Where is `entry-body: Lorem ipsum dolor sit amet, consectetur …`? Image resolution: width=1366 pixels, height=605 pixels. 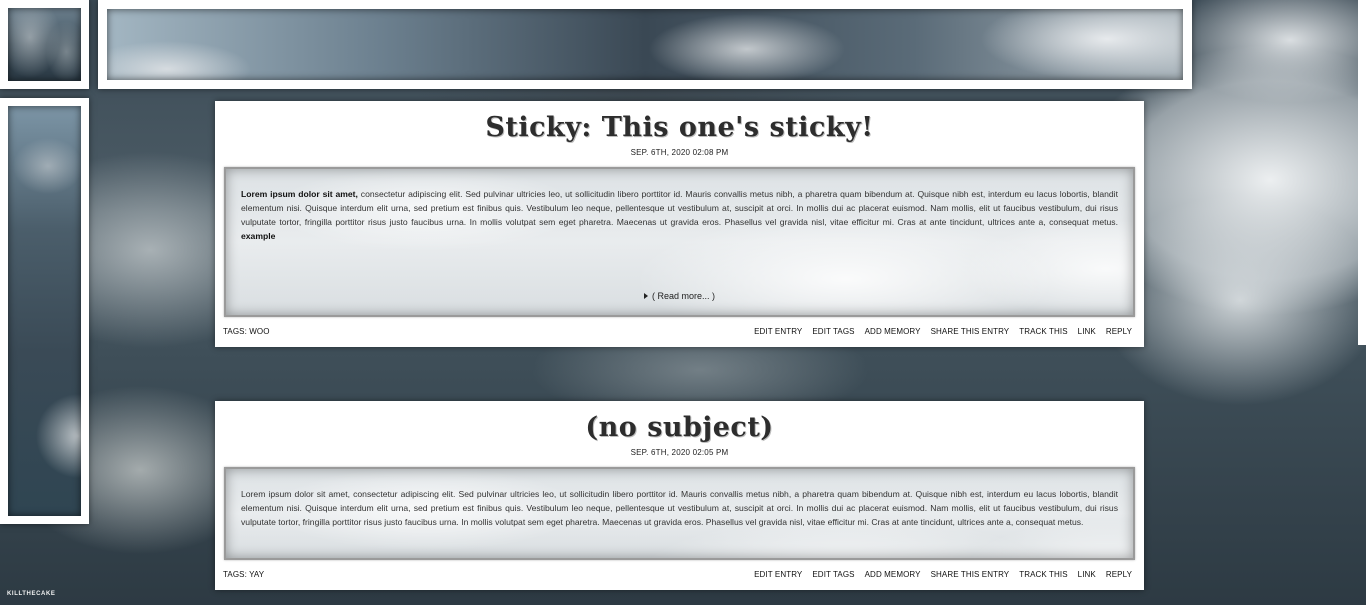 entry-body: Lorem ipsum dolor sit amet, consectetur … is located at coordinates (679, 513).